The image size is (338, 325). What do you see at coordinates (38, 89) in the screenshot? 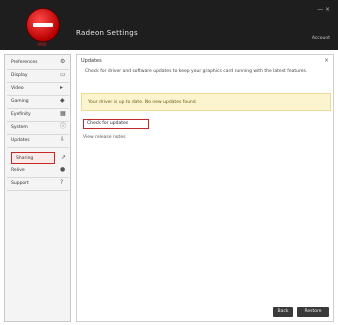
I see `sidebar-item-video: Video ▸` at bounding box center [38, 89].